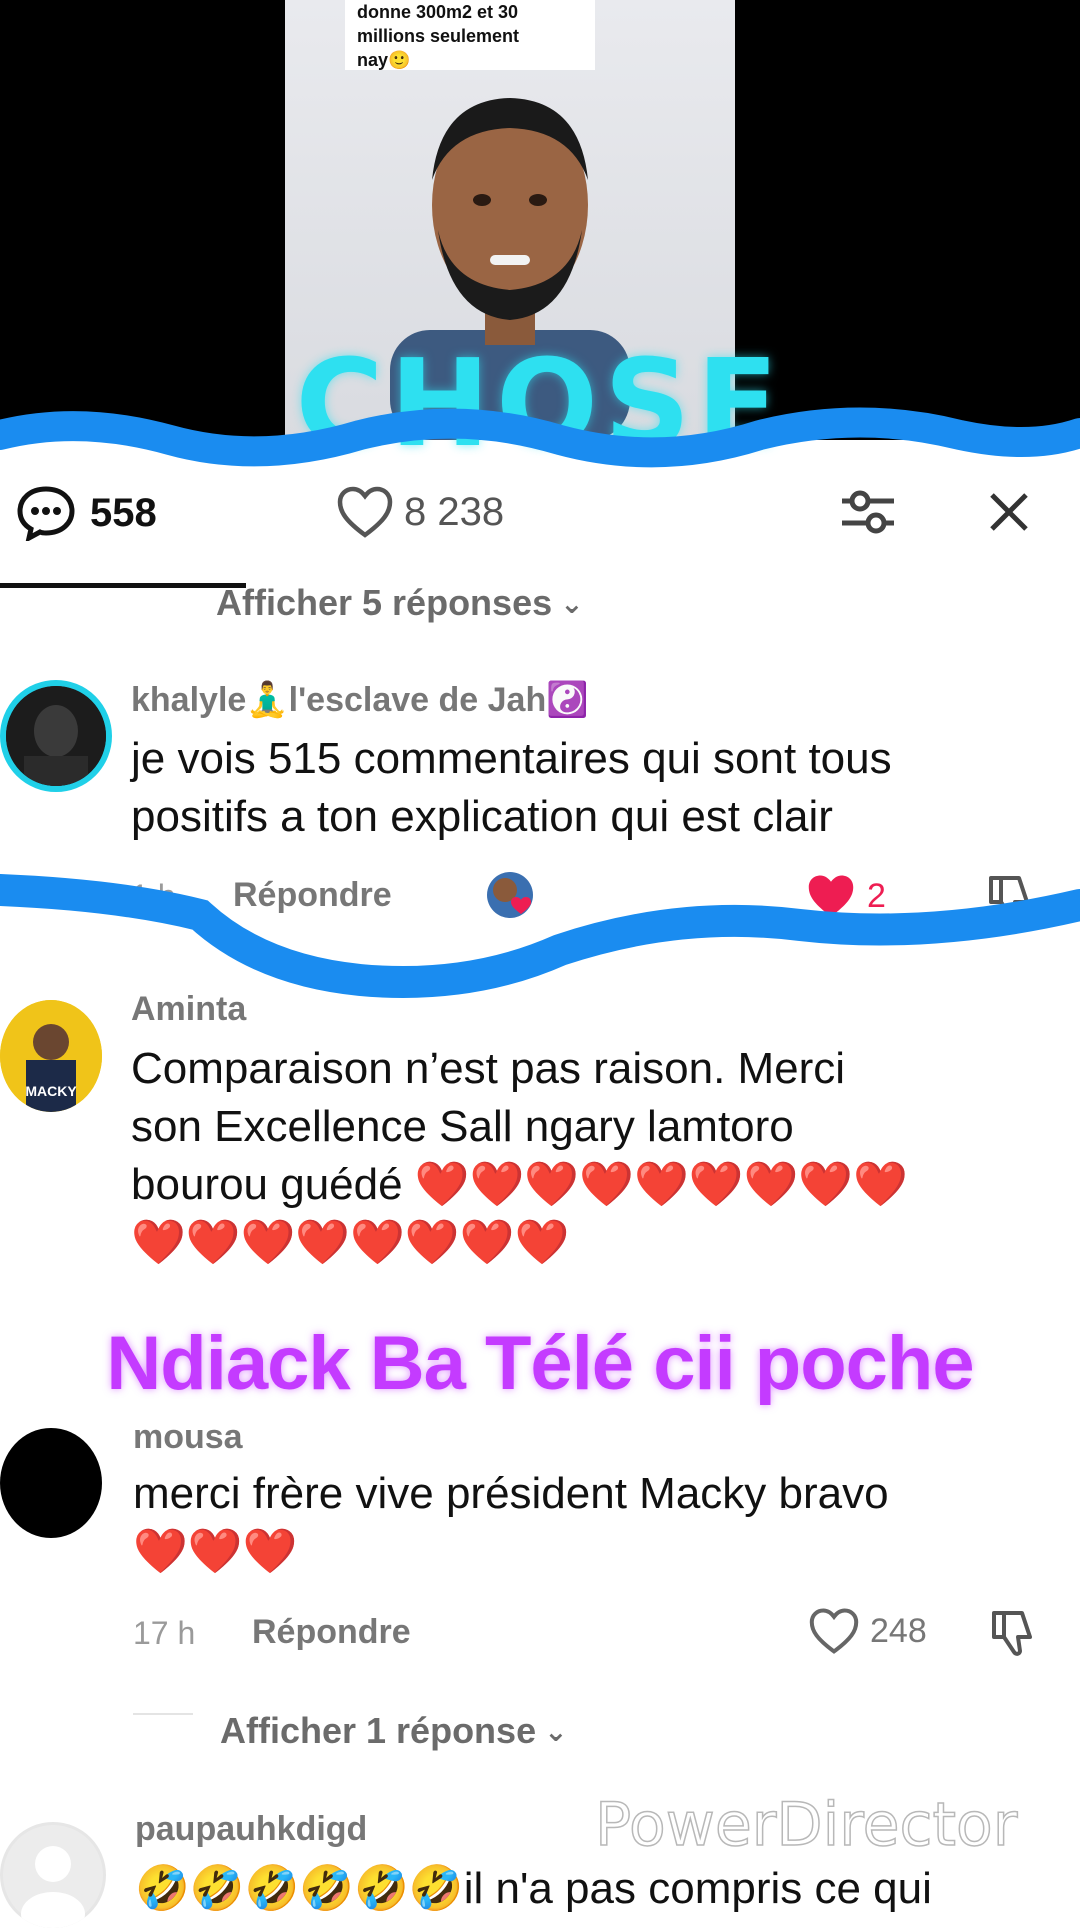 Image resolution: width=1080 pixels, height=1928 pixels. Describe the element at coordinates (123, 512) in the screenshot. I see `comment-count: 558` at that location.